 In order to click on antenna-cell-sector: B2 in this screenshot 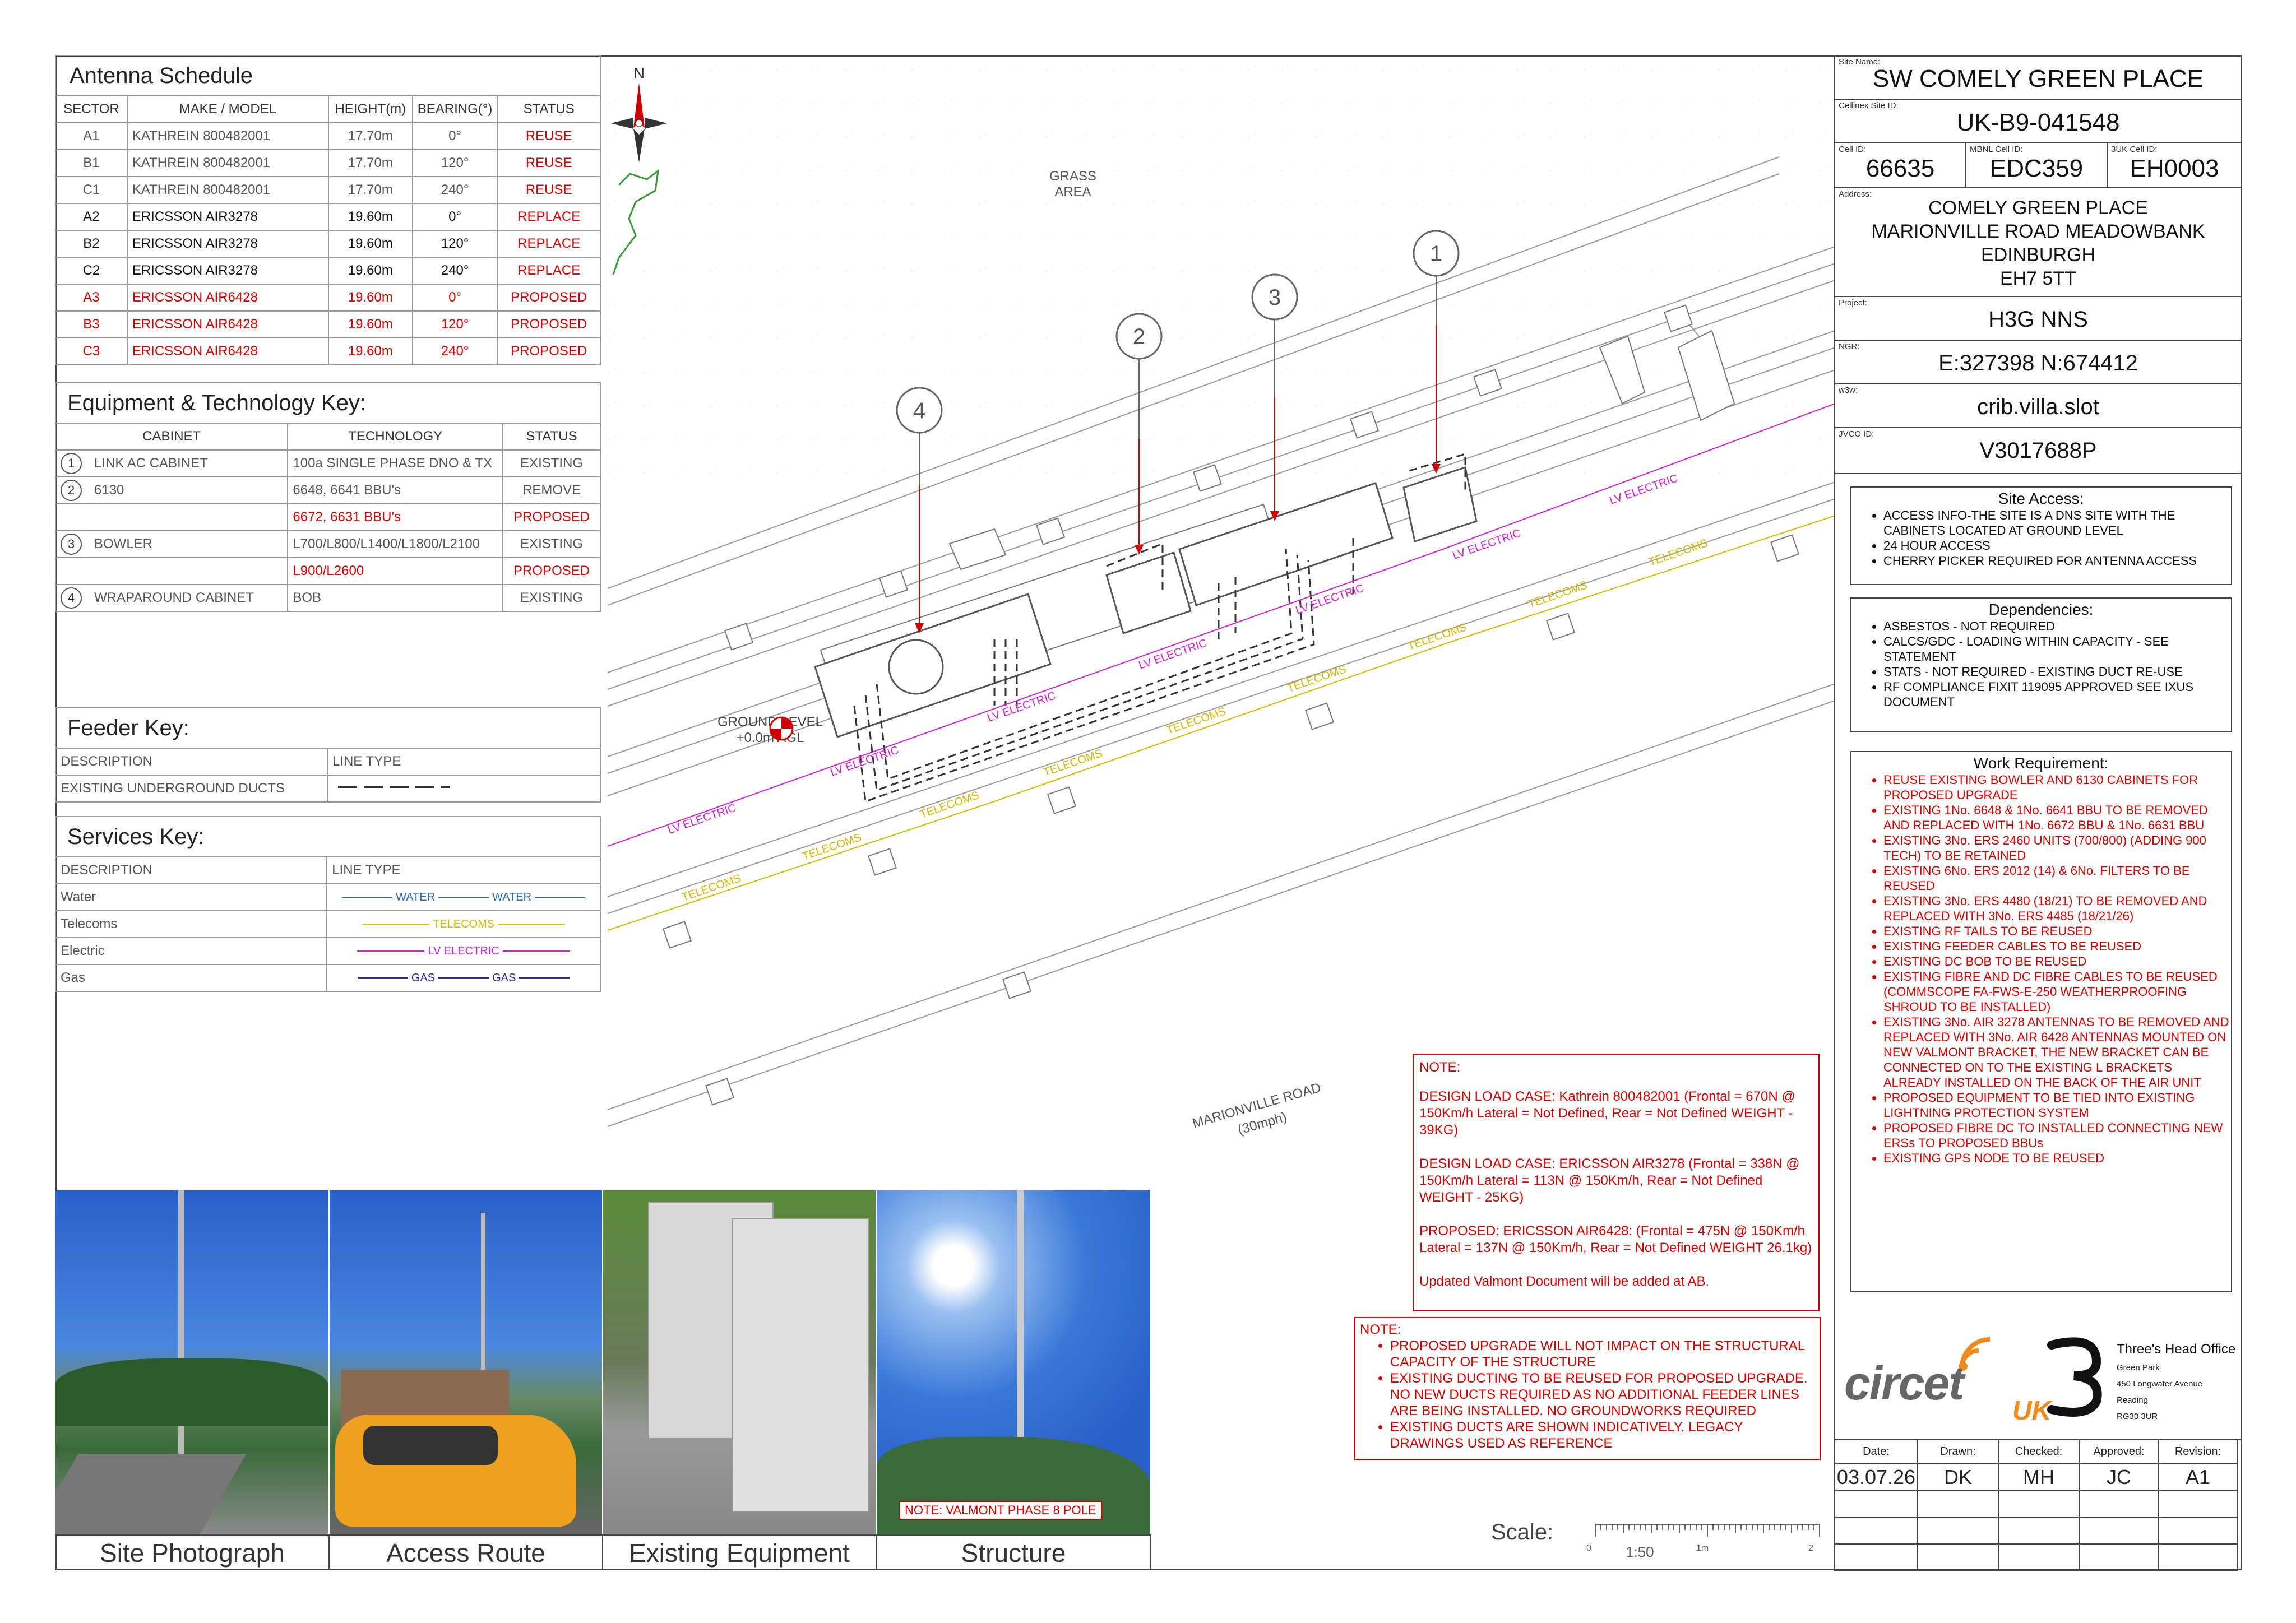, I will do `click(91, 244)`.